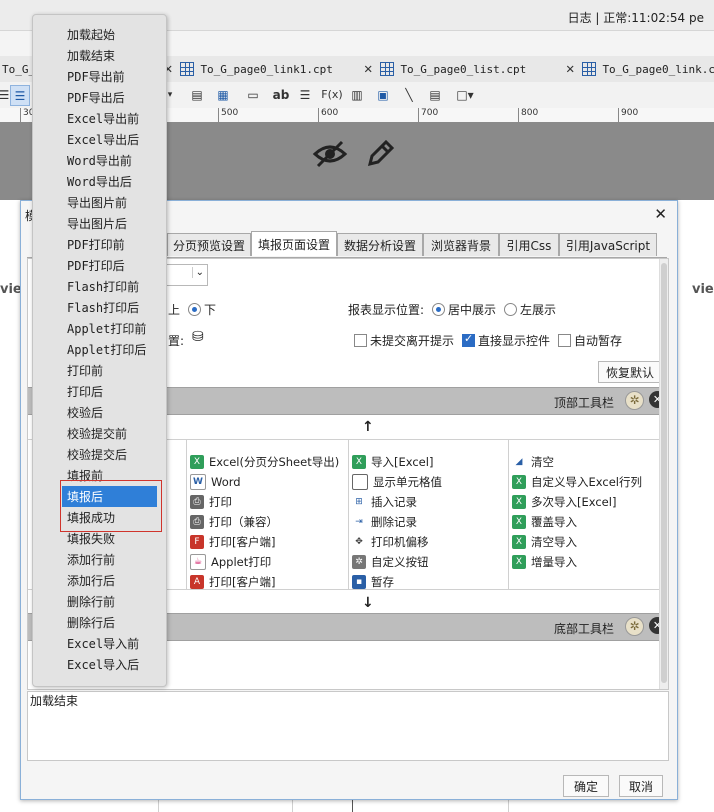 The height and width of the screenshot is (812, 714). I want to click on menu-item: PDF打印后, so click(99, 265).